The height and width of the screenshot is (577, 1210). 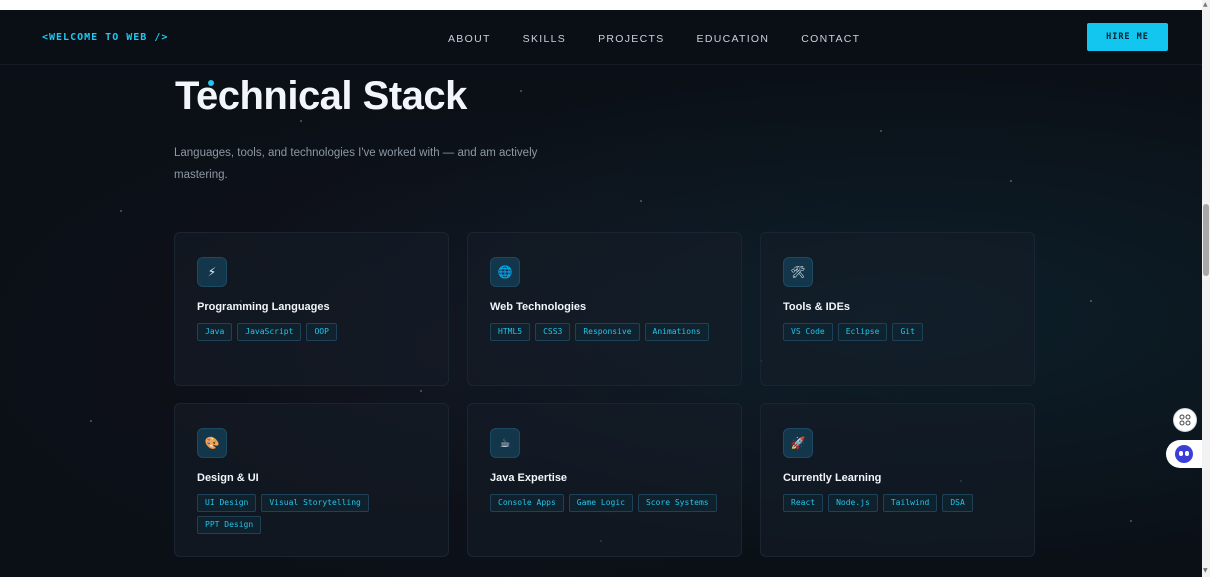 I want to click on nav-link-projects: PROJECTS, so click(x=631, y=39).